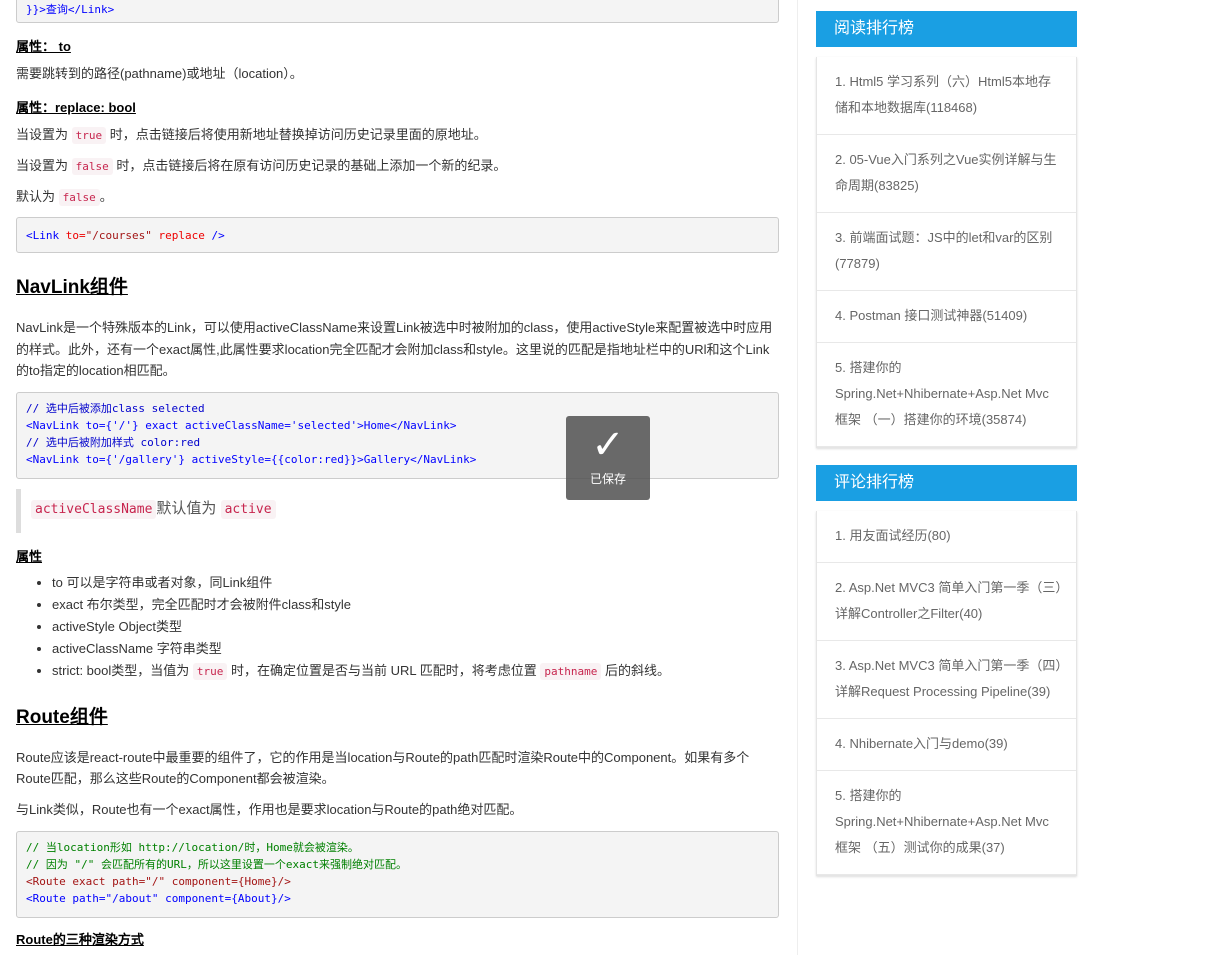 The height and width of the screenshot is (955, 1225). Describe the element at coordinates (397, 11) in the screenshot. I see `code-block-link: }}>查询</Link>` at that location.